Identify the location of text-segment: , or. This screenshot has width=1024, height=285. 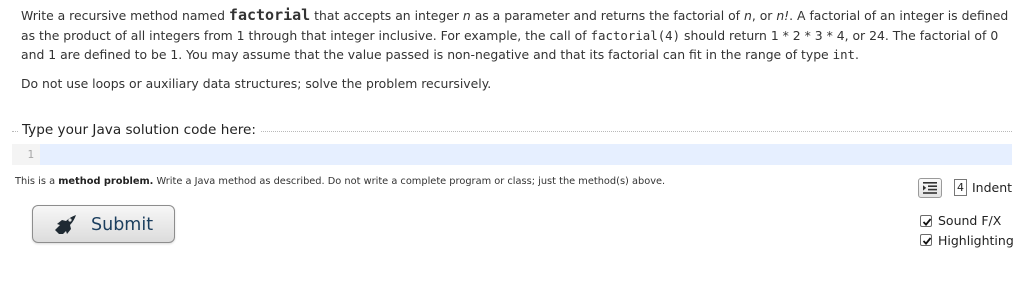
(764, 15).